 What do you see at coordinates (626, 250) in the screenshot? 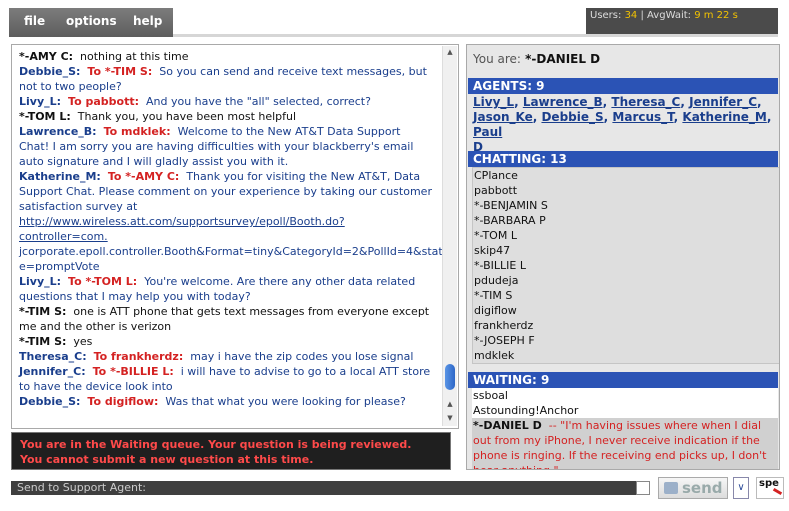
I see `chatting-user: skip47` at bounding box center [626, 250].